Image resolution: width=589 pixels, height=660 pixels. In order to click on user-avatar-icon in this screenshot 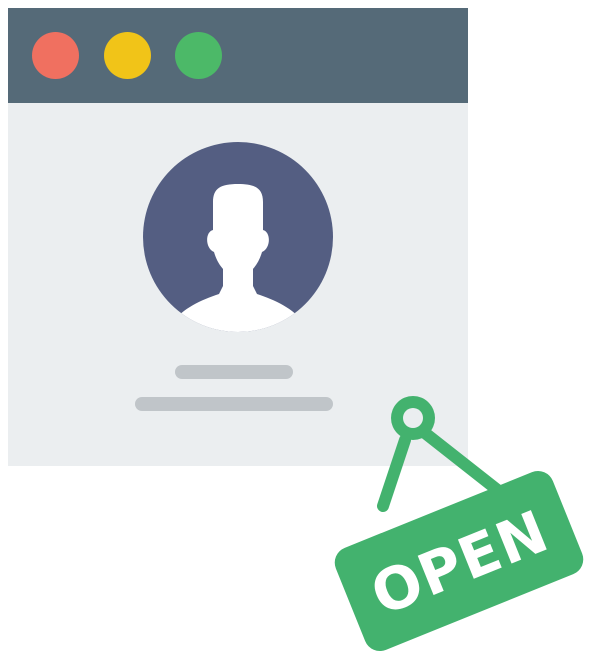, I will do `click(238, 237)`.